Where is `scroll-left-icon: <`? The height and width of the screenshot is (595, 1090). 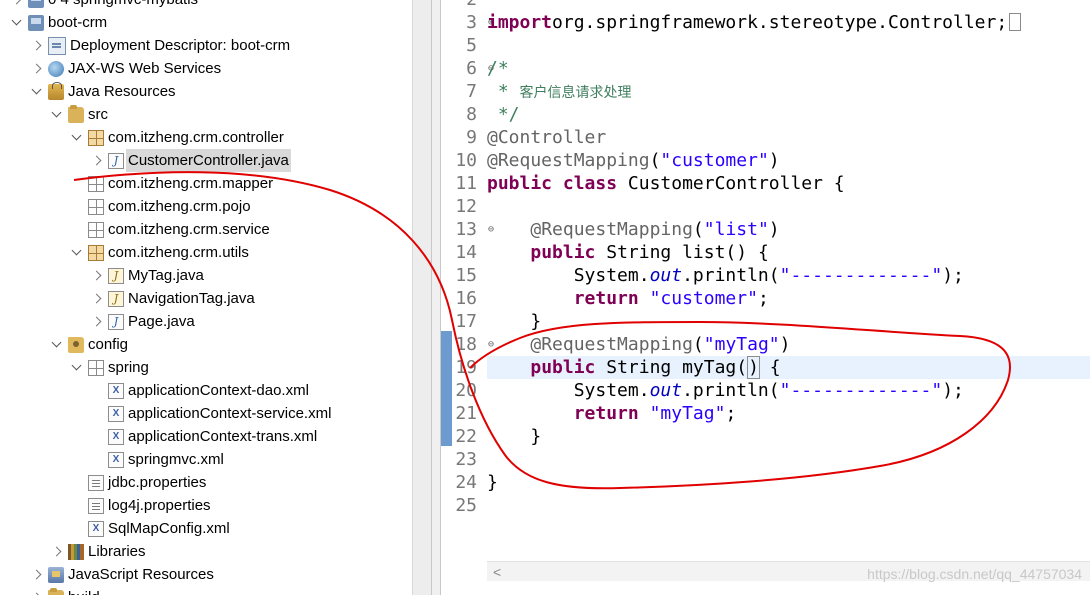 scroll-left-icon: < is located at coordinates (497, 572).